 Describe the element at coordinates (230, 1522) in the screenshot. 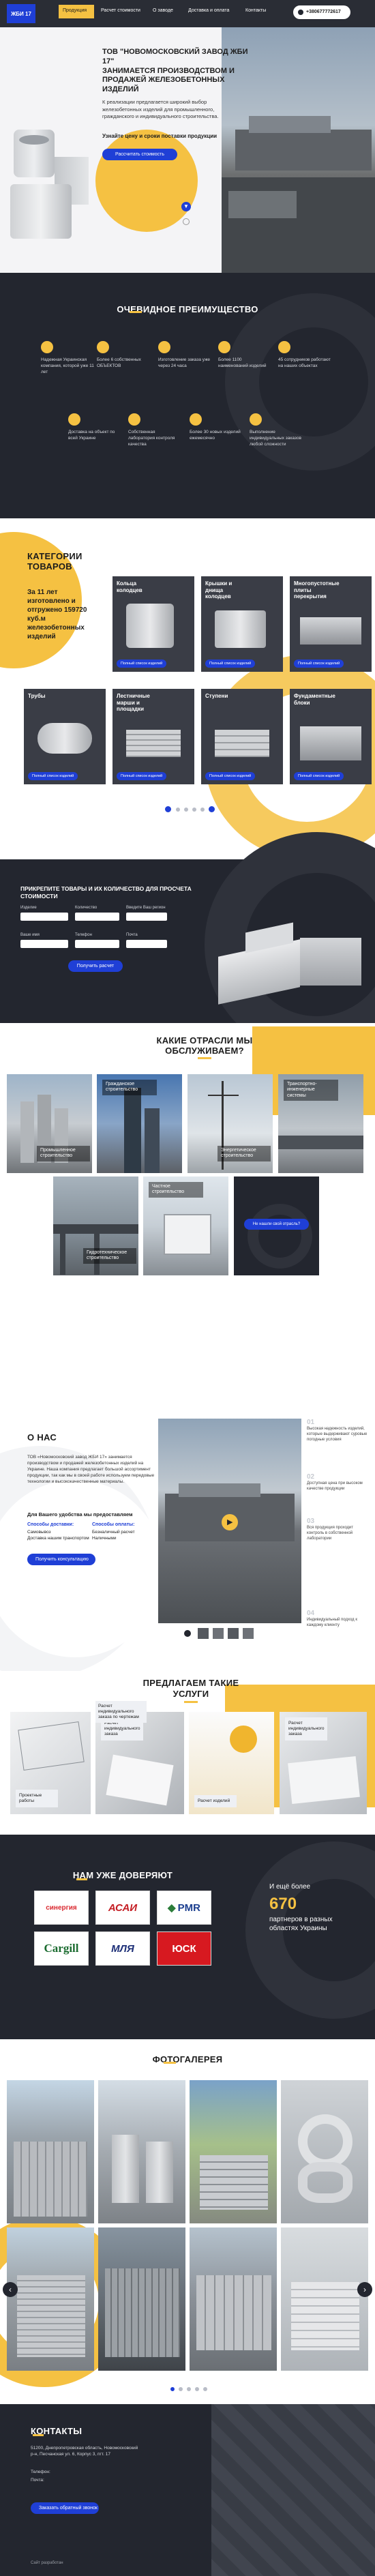

I see `play-icon: ▶` at that location.